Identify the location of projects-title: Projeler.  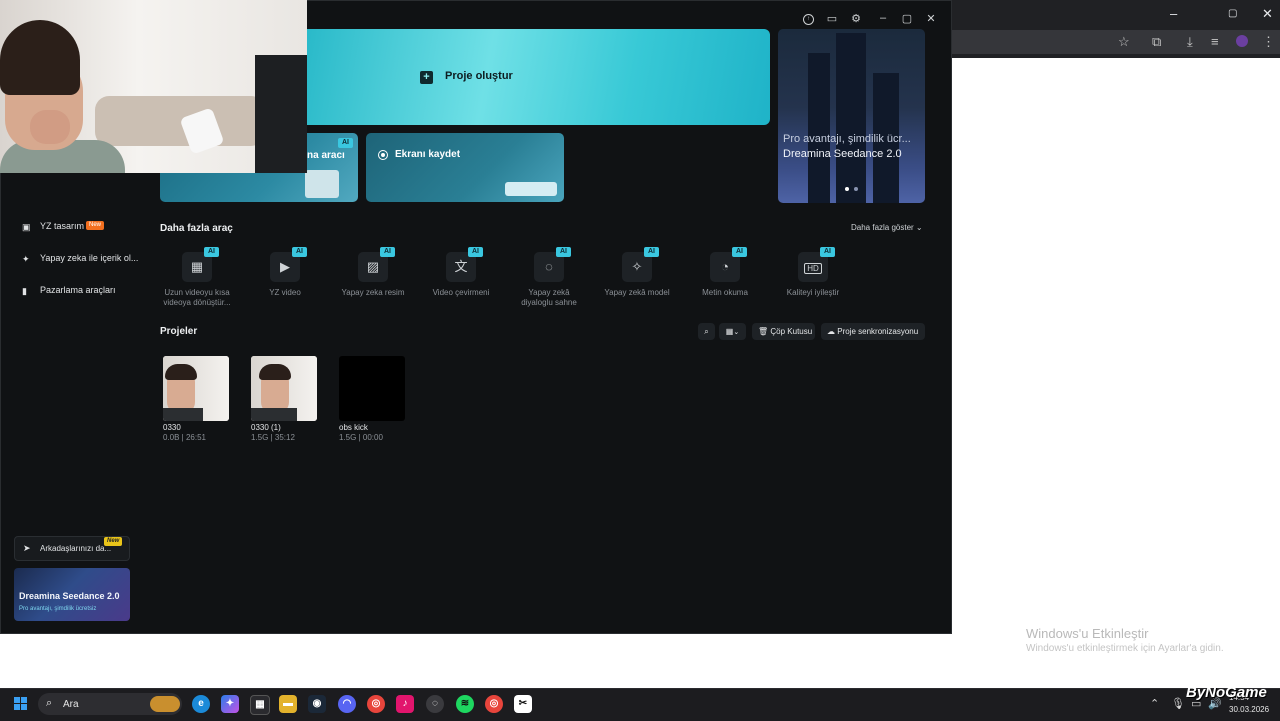
(179, 331).